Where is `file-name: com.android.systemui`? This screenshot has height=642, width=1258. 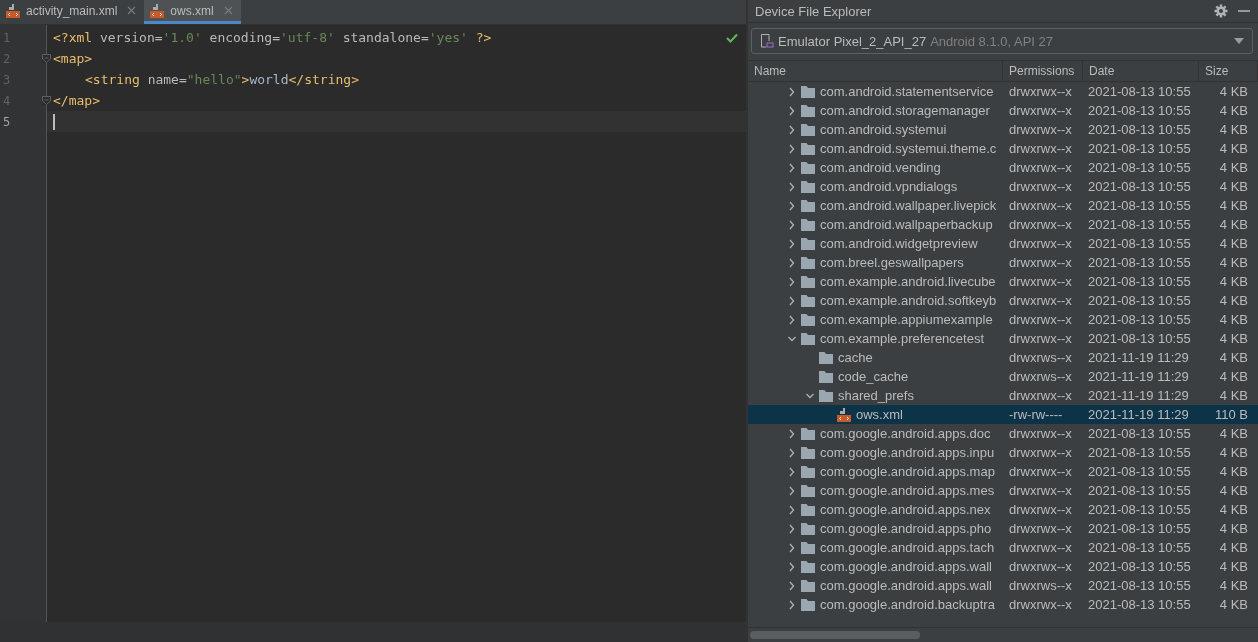
file-name: com.android.systemui is located at coordinates (883, 129).